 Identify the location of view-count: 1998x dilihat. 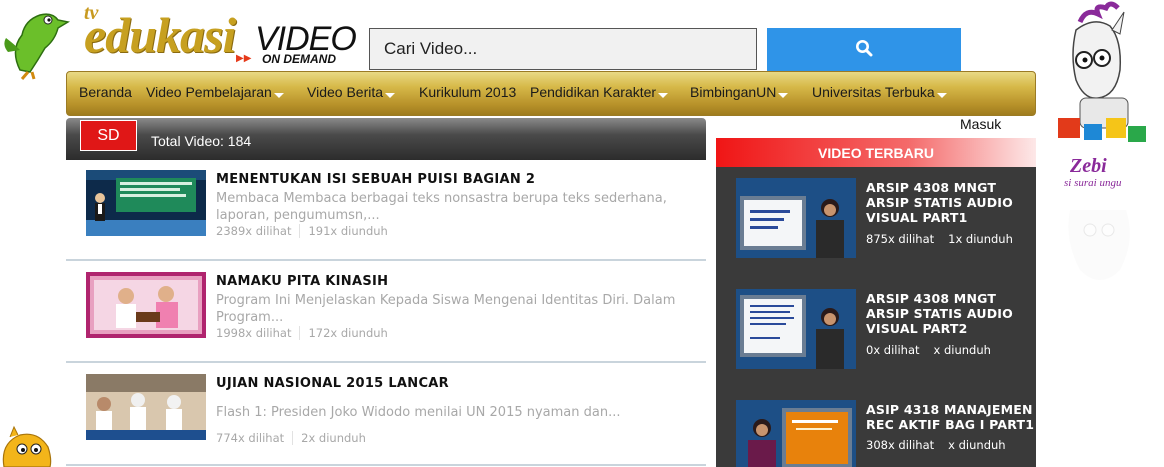
(254, 333).